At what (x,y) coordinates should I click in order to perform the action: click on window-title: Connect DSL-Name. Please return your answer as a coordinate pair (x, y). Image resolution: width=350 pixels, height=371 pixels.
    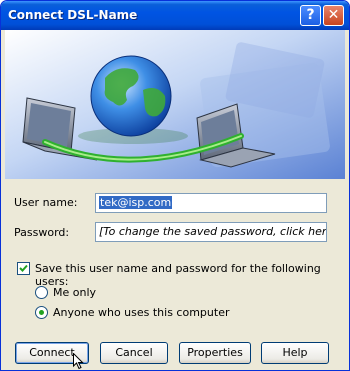
    Looking at the image, I should click on (73, 15).